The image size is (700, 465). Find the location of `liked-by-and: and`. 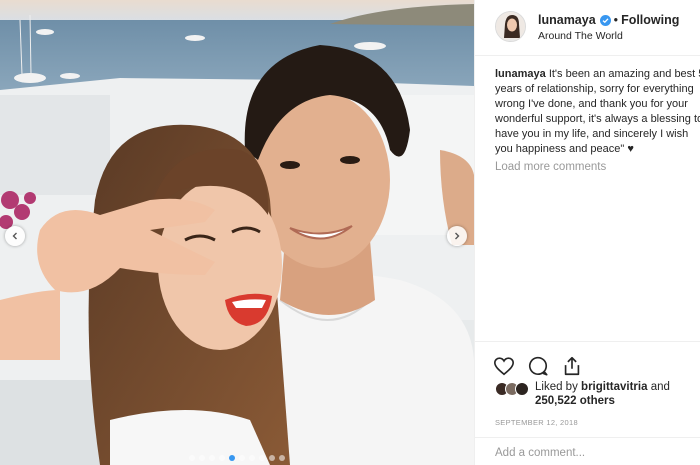

liked-by-and: and is located at coordinates (660, 387).